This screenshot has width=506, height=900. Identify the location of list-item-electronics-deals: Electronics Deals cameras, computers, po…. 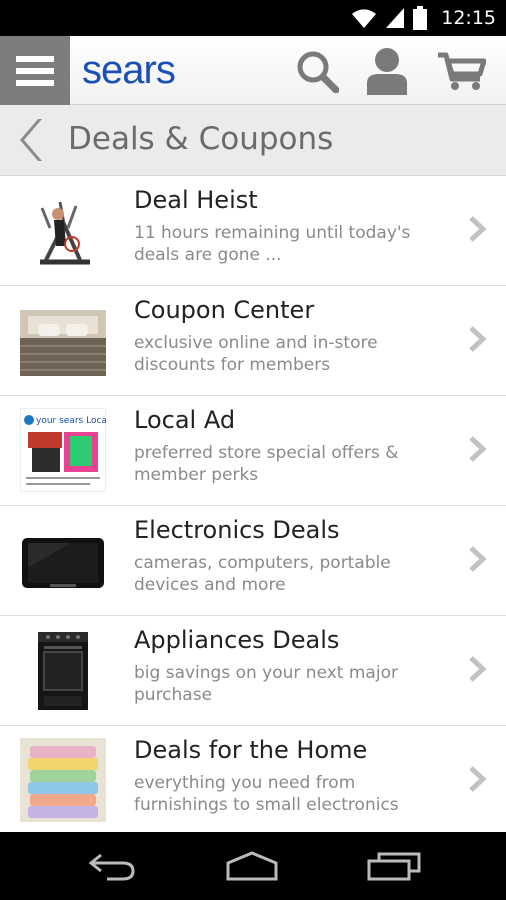
(253, 561).